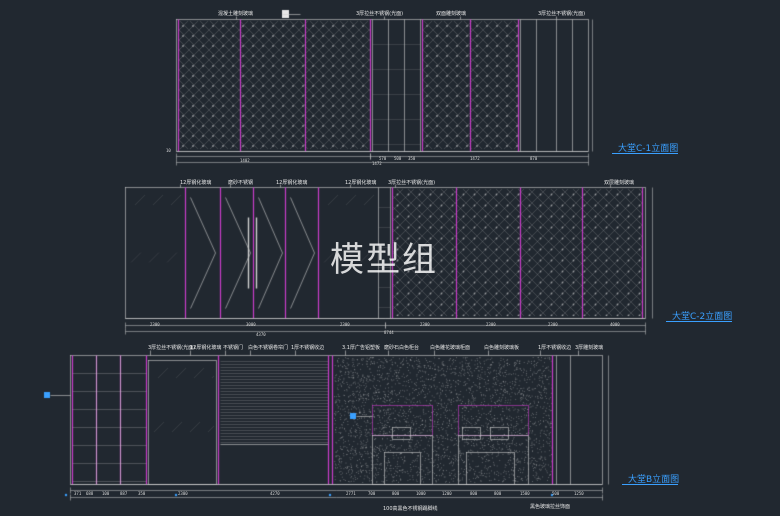  What do you see at coordinates (619, 183) in the screenshot?
I see `c2-annotation-6: 双层雕刻玻璃` at bounding box center [619, 183].